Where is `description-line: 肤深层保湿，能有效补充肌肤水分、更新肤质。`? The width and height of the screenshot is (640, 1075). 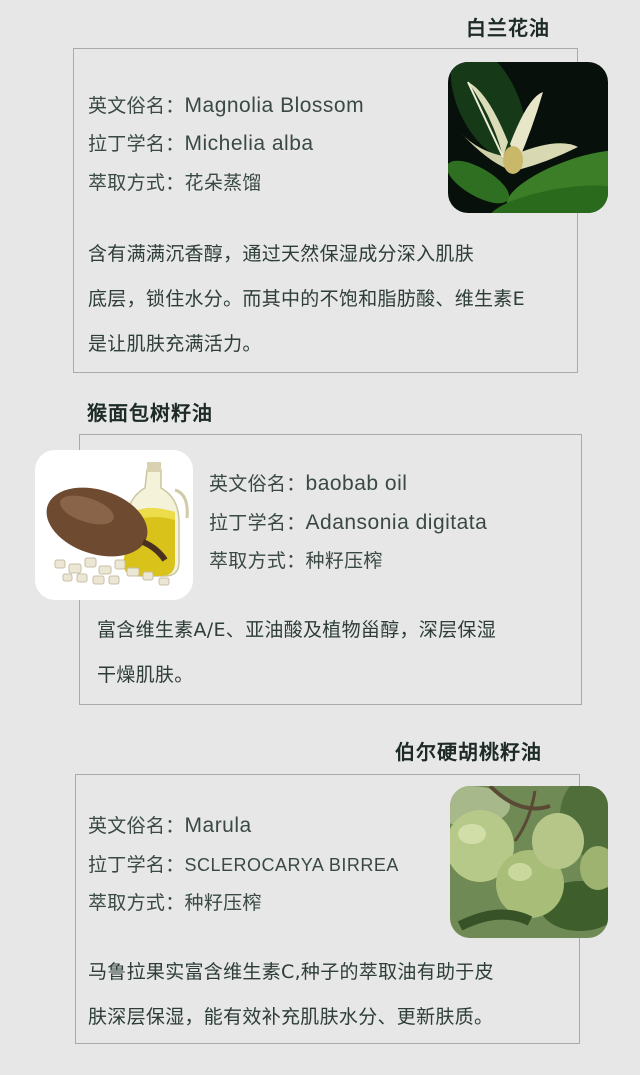
description-line: 肤深层保湿，能有效补充肌肤水分、更新肤质。 is located at coordinates (291, 1017).